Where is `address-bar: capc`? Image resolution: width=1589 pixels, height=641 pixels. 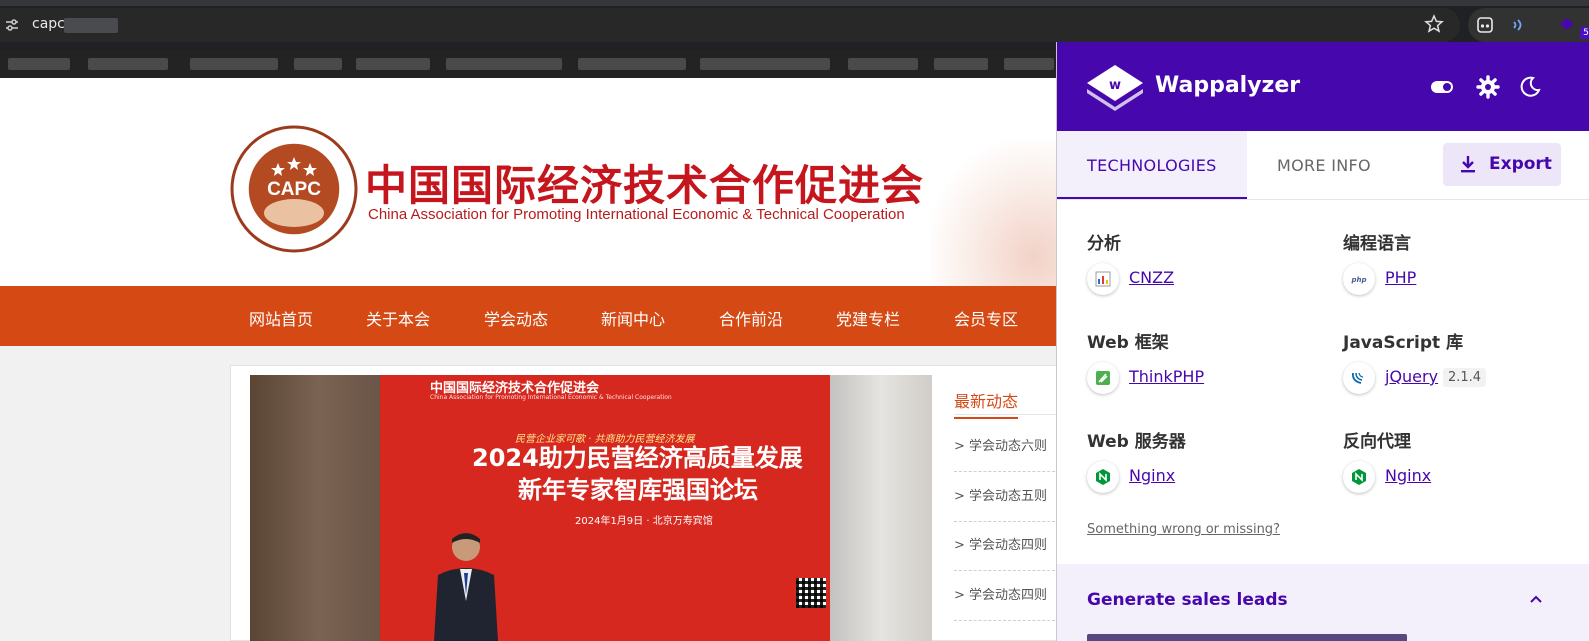
address-bar: capc is located at coordinates (730, 25).